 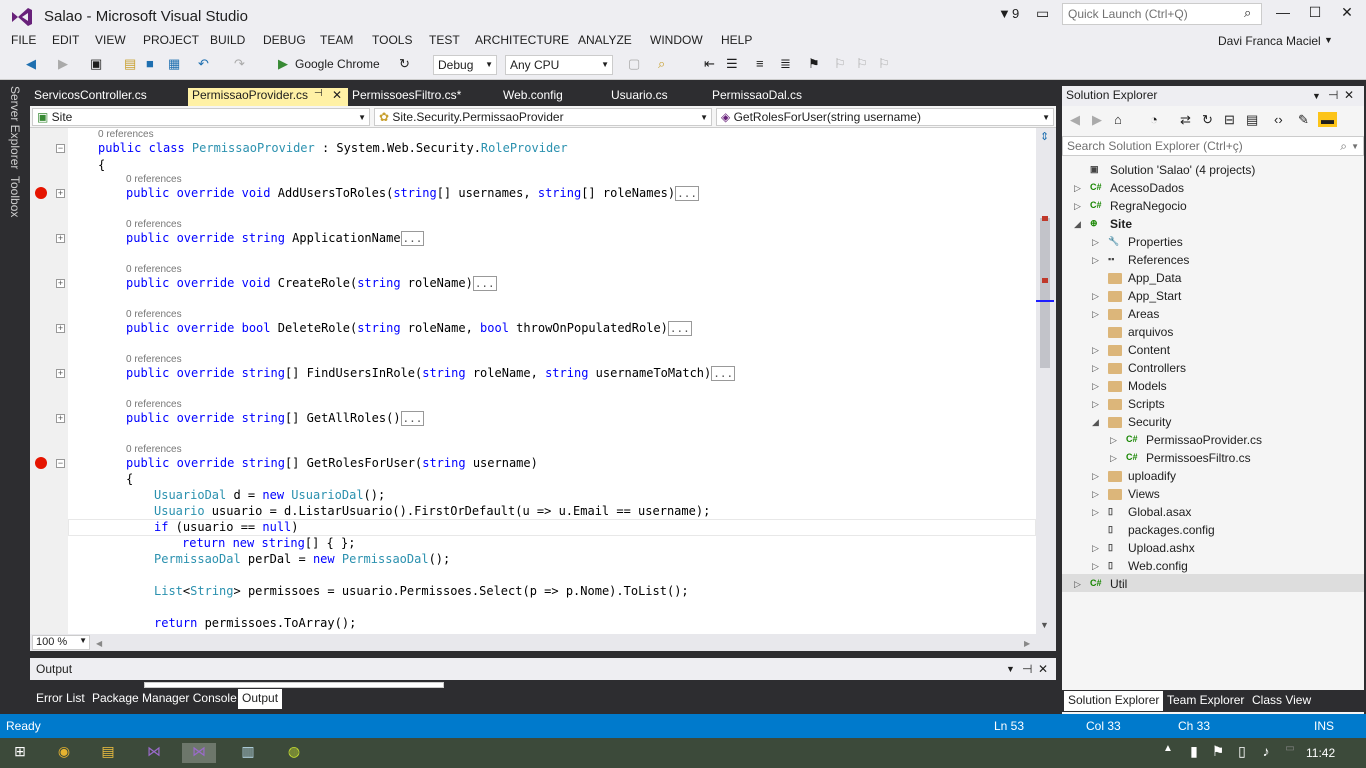 What do you see at coordinates (1143, 314) in the screenshot?
I see `tree-item: Areas` at bounding box center [1143, 314].